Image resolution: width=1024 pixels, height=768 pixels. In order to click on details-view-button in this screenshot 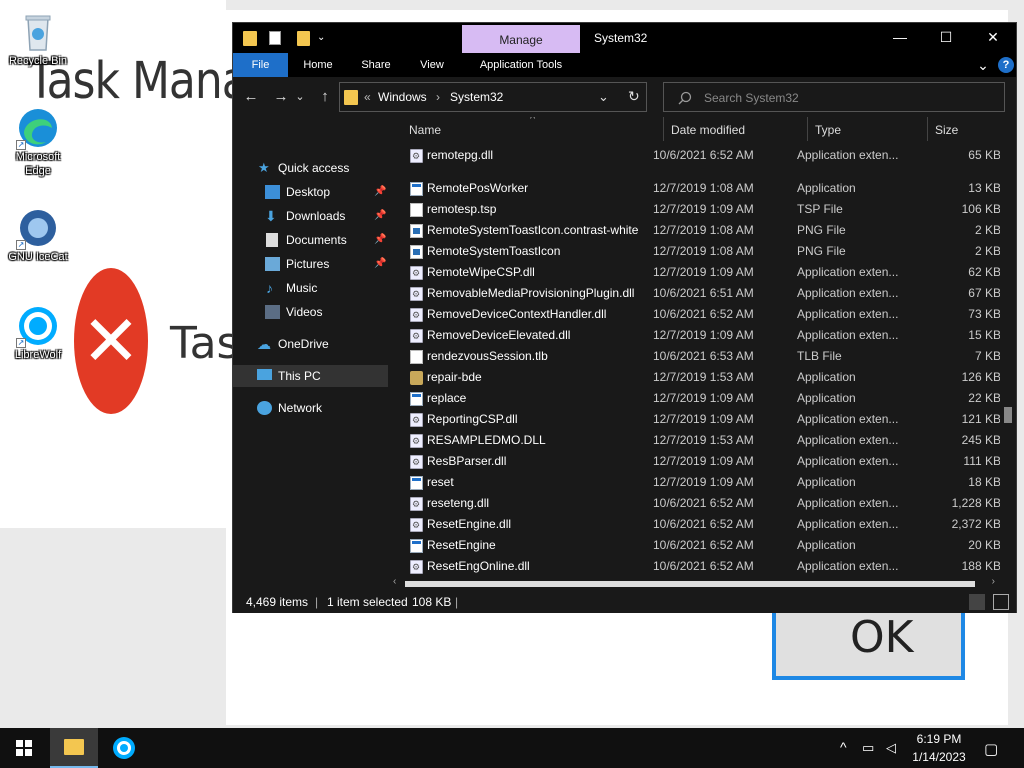, I will do `click(977, 602)`.